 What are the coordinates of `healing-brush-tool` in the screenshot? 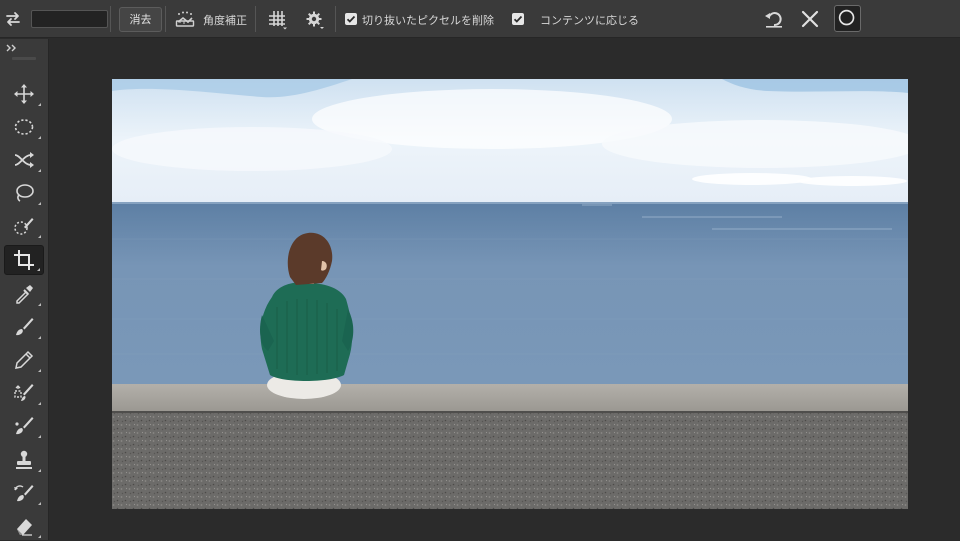 It's located at (24, 426).